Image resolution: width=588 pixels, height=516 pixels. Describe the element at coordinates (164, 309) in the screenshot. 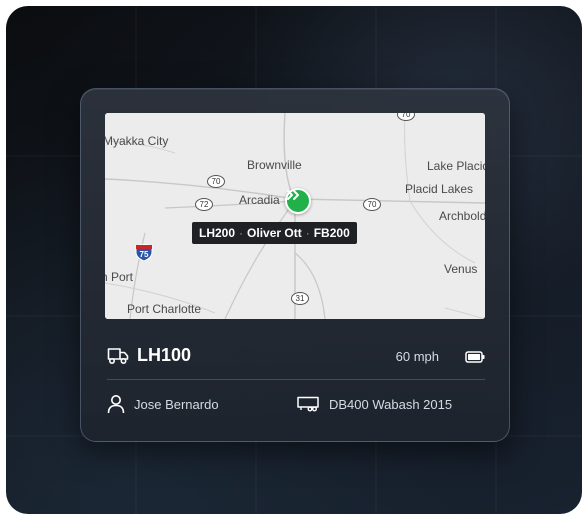

I see `map-town-label: Port Charlotte` at that location.